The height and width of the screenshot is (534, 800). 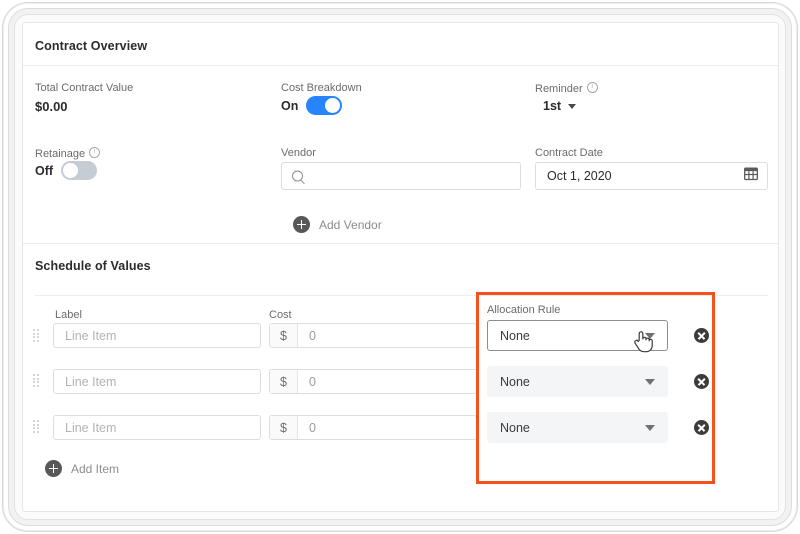 I want to click on value-total-contract-value: $0.00, so click(x=51, y=106).